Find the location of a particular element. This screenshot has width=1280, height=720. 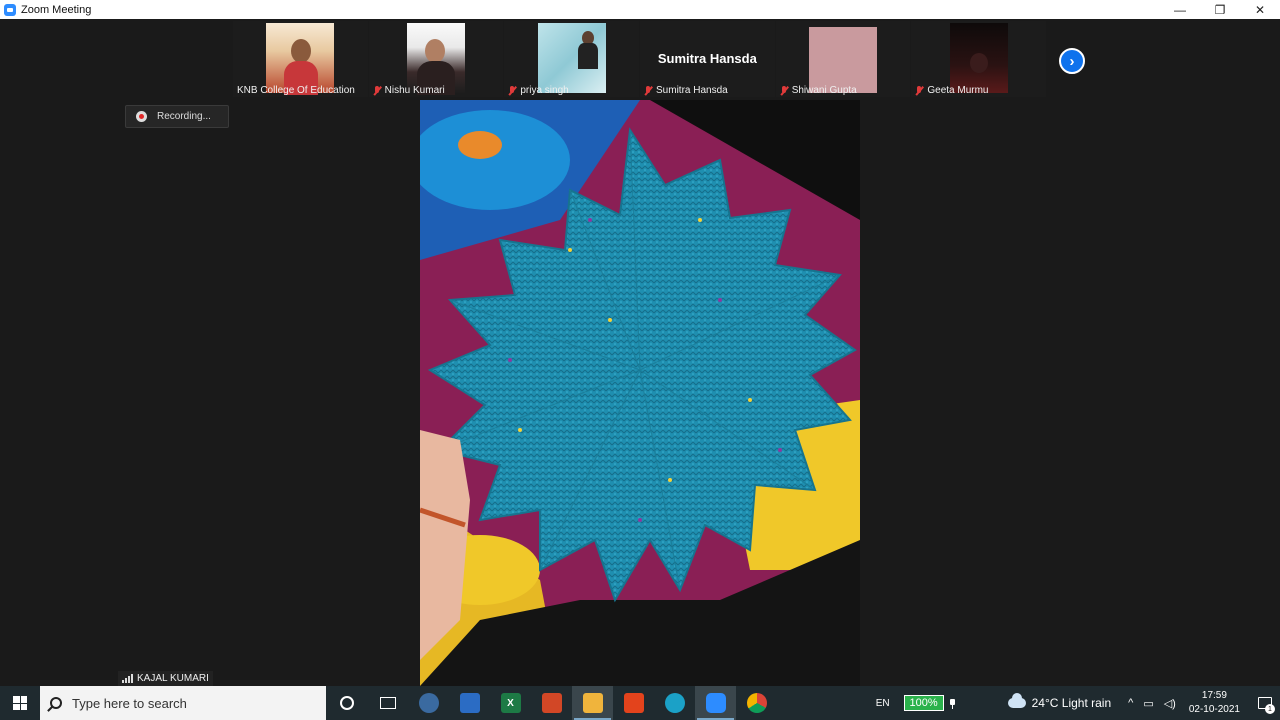

battery-indicator: 100% is located at coordinates (923, 703).